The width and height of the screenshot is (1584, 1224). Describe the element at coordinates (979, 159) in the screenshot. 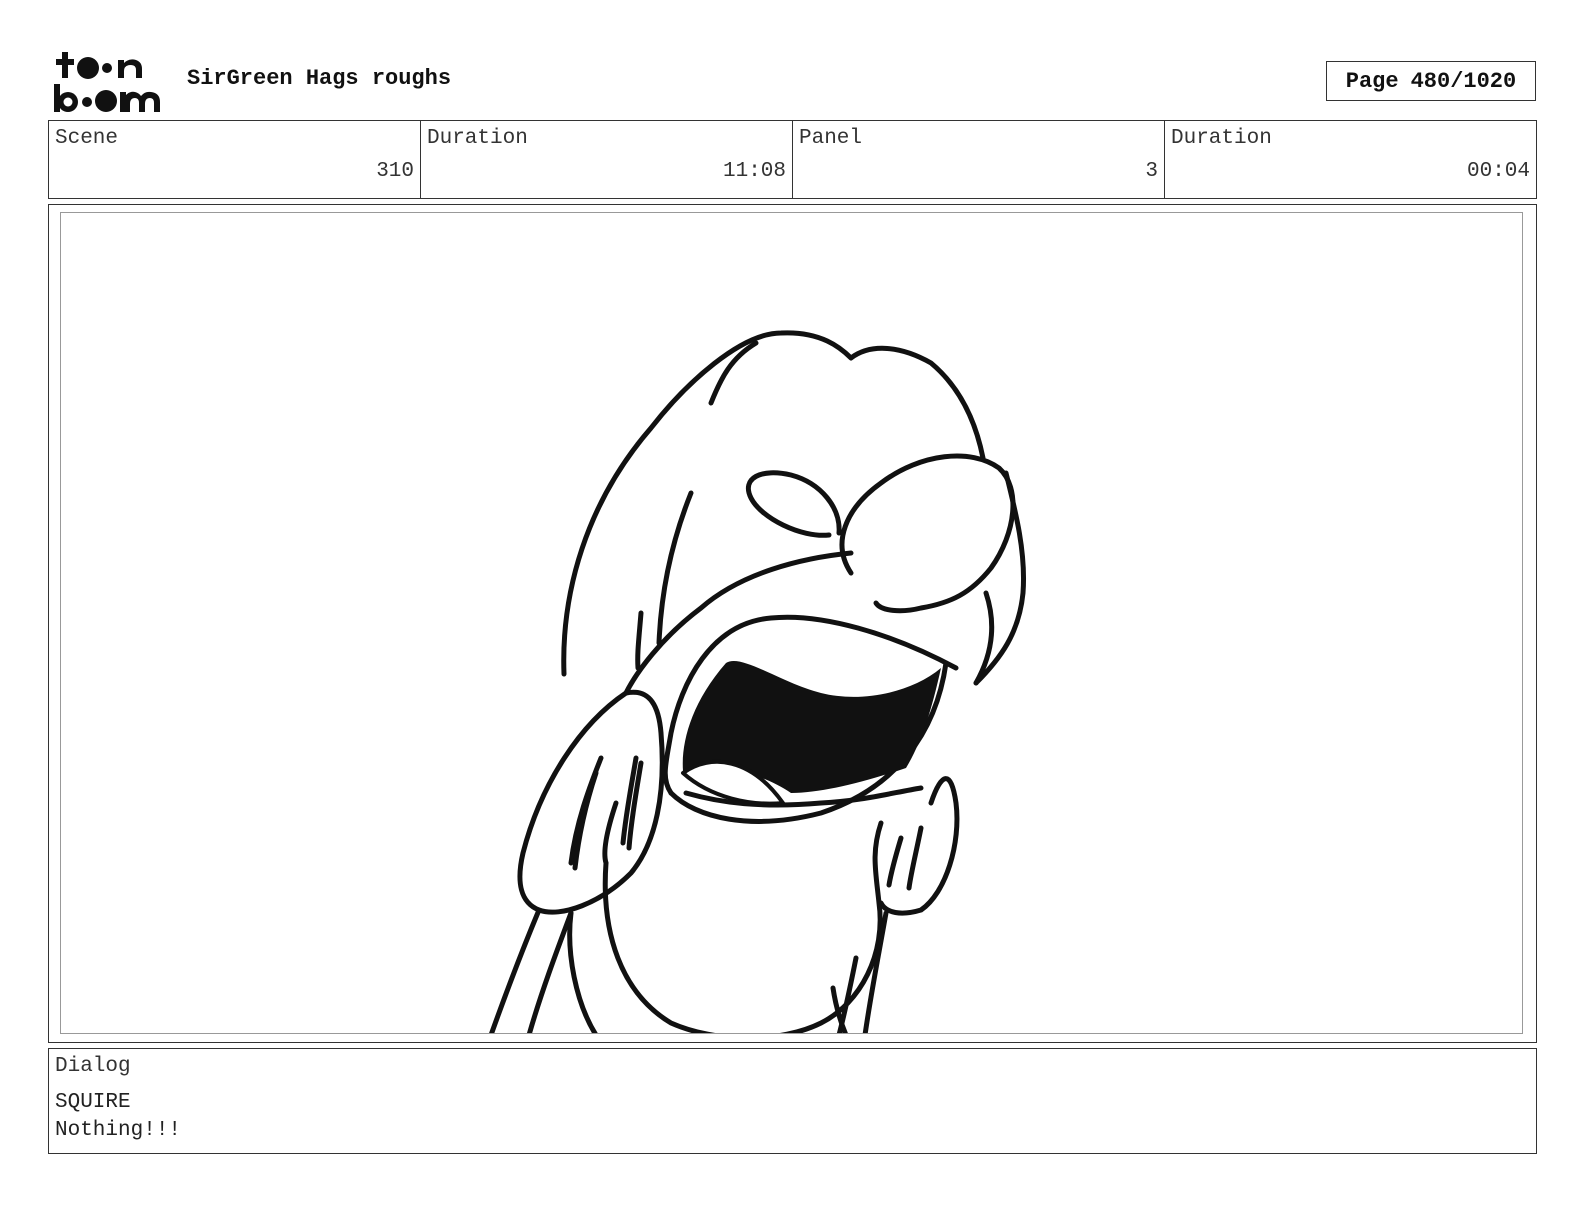

I see `panel-cell: Panel 3` at that location.